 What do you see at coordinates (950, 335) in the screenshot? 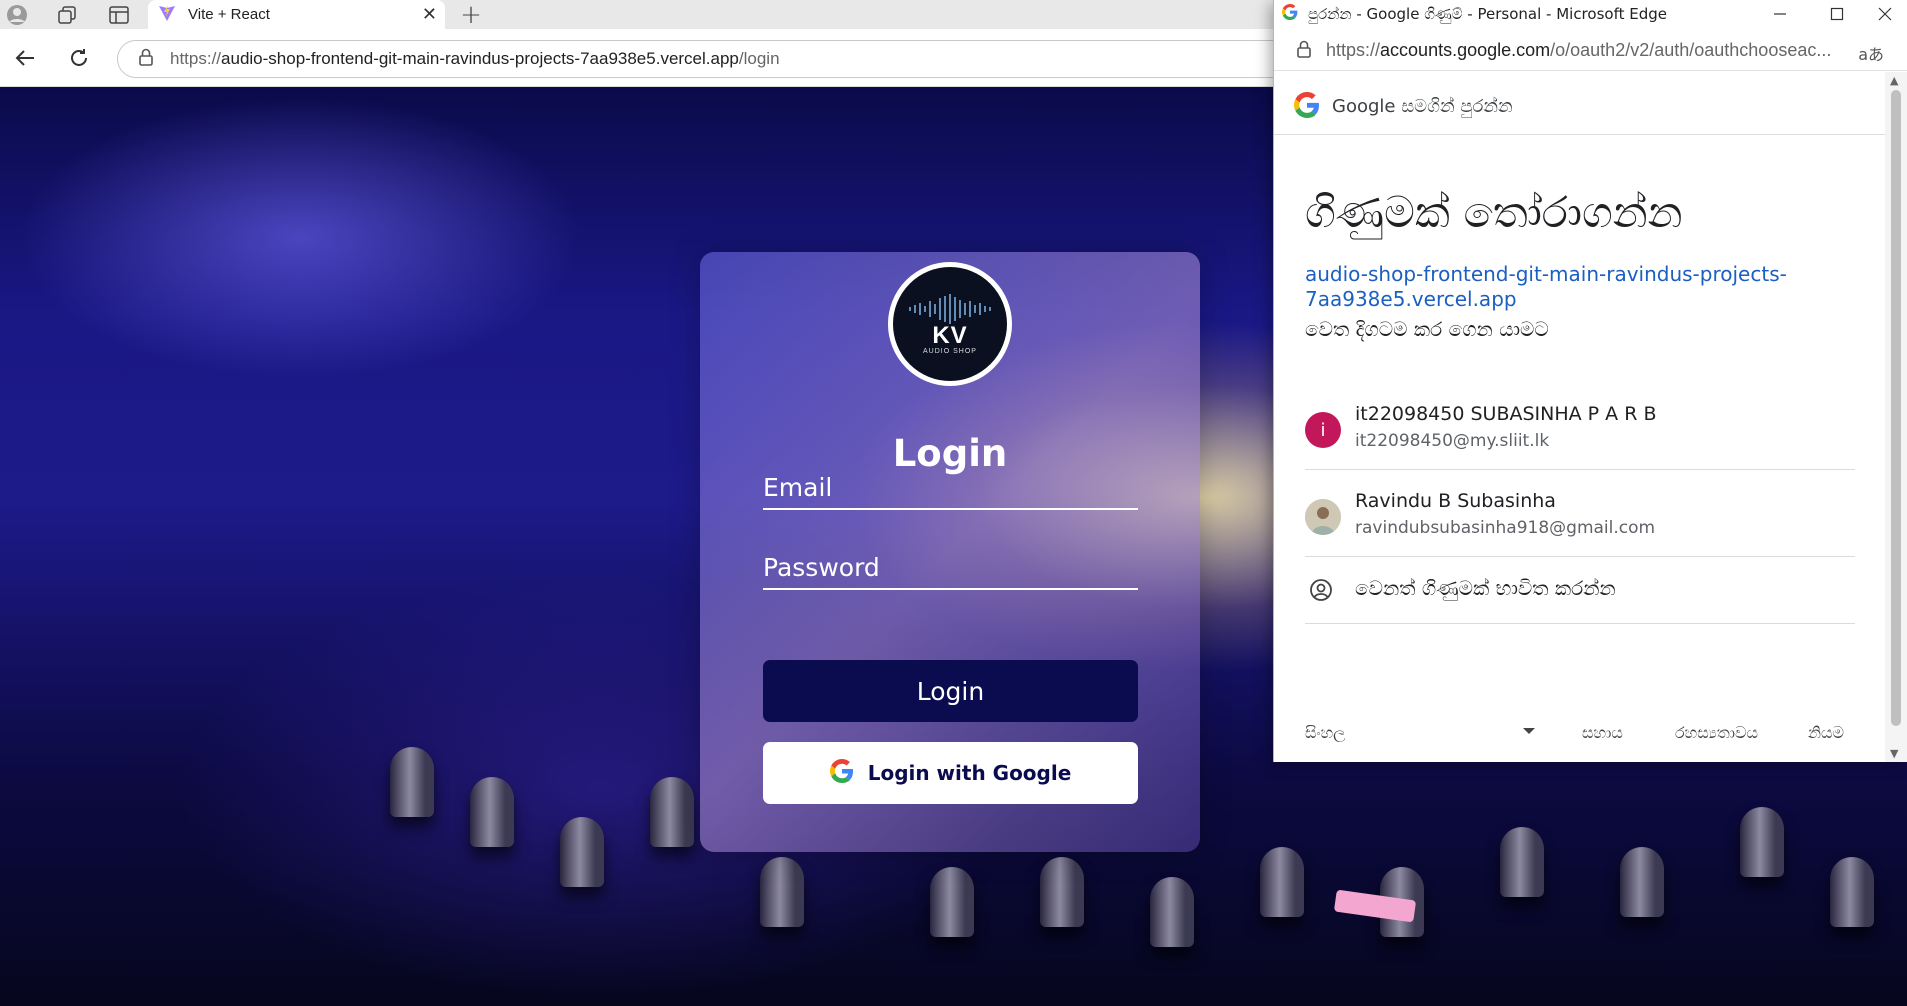
I see `logo-text: KV` at bounding box center [950, 335].